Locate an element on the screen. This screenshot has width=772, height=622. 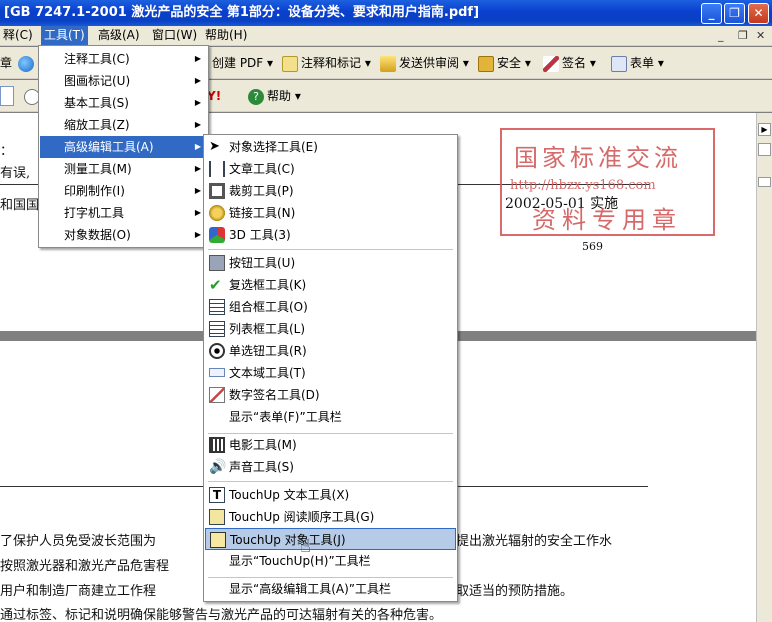
menu-item-measuring-tools: 测量工具(M) ▶ is located at coordinates (123, 169).